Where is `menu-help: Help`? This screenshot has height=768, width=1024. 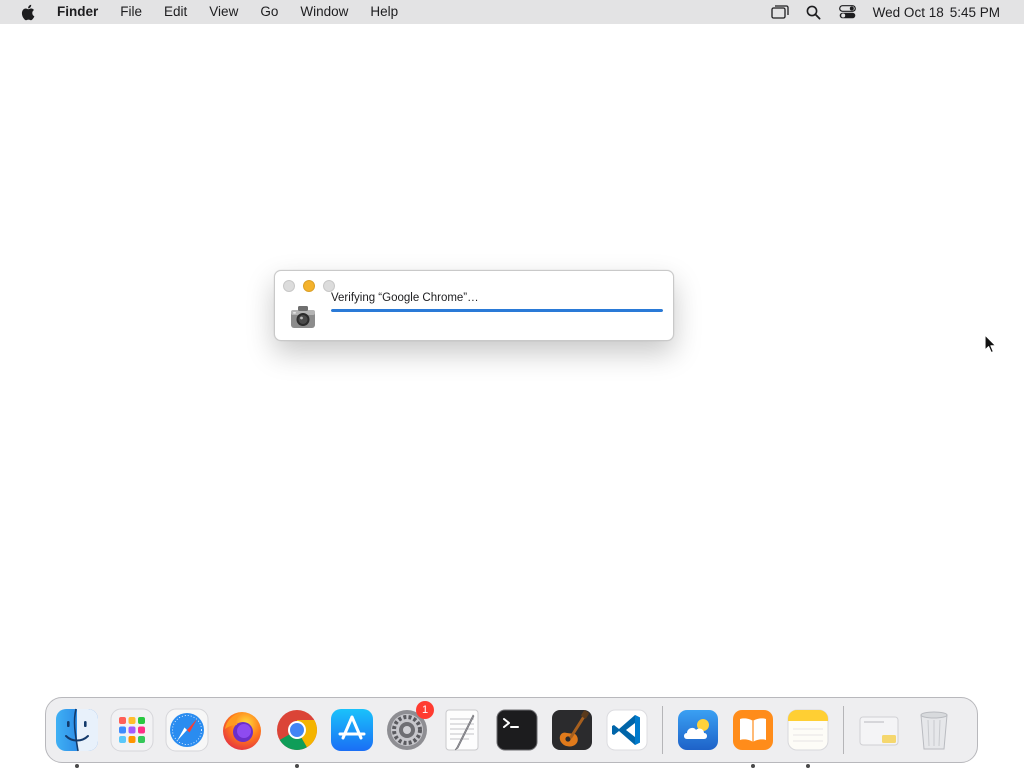 menu-help: Help is located at coordinates (384, 12).